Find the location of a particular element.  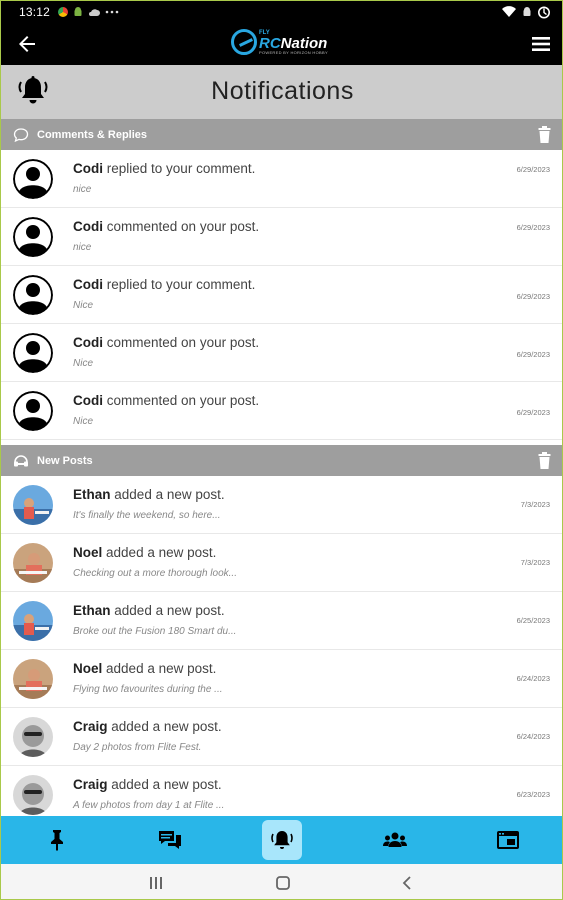

section-header-new-posts: New Posts is located at coordinates (281, 460).